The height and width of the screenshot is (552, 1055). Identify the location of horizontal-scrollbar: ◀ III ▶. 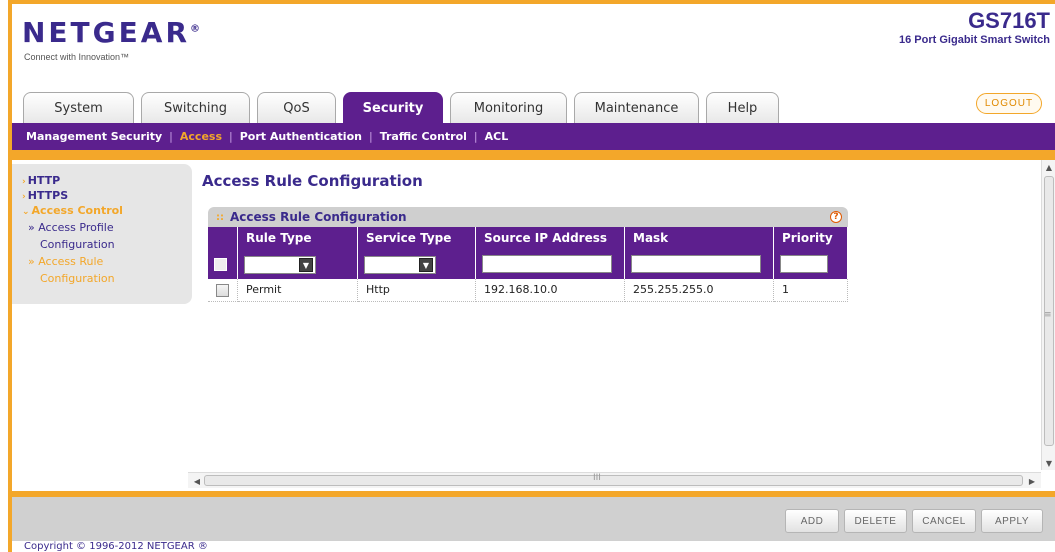
(614, 480).